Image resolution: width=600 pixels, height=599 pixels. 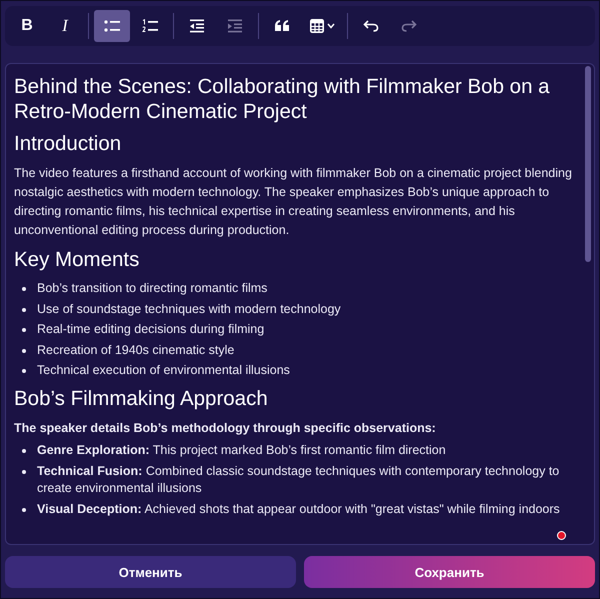 I want to click on scrollbar-thumb, so click(x=588, y=164).